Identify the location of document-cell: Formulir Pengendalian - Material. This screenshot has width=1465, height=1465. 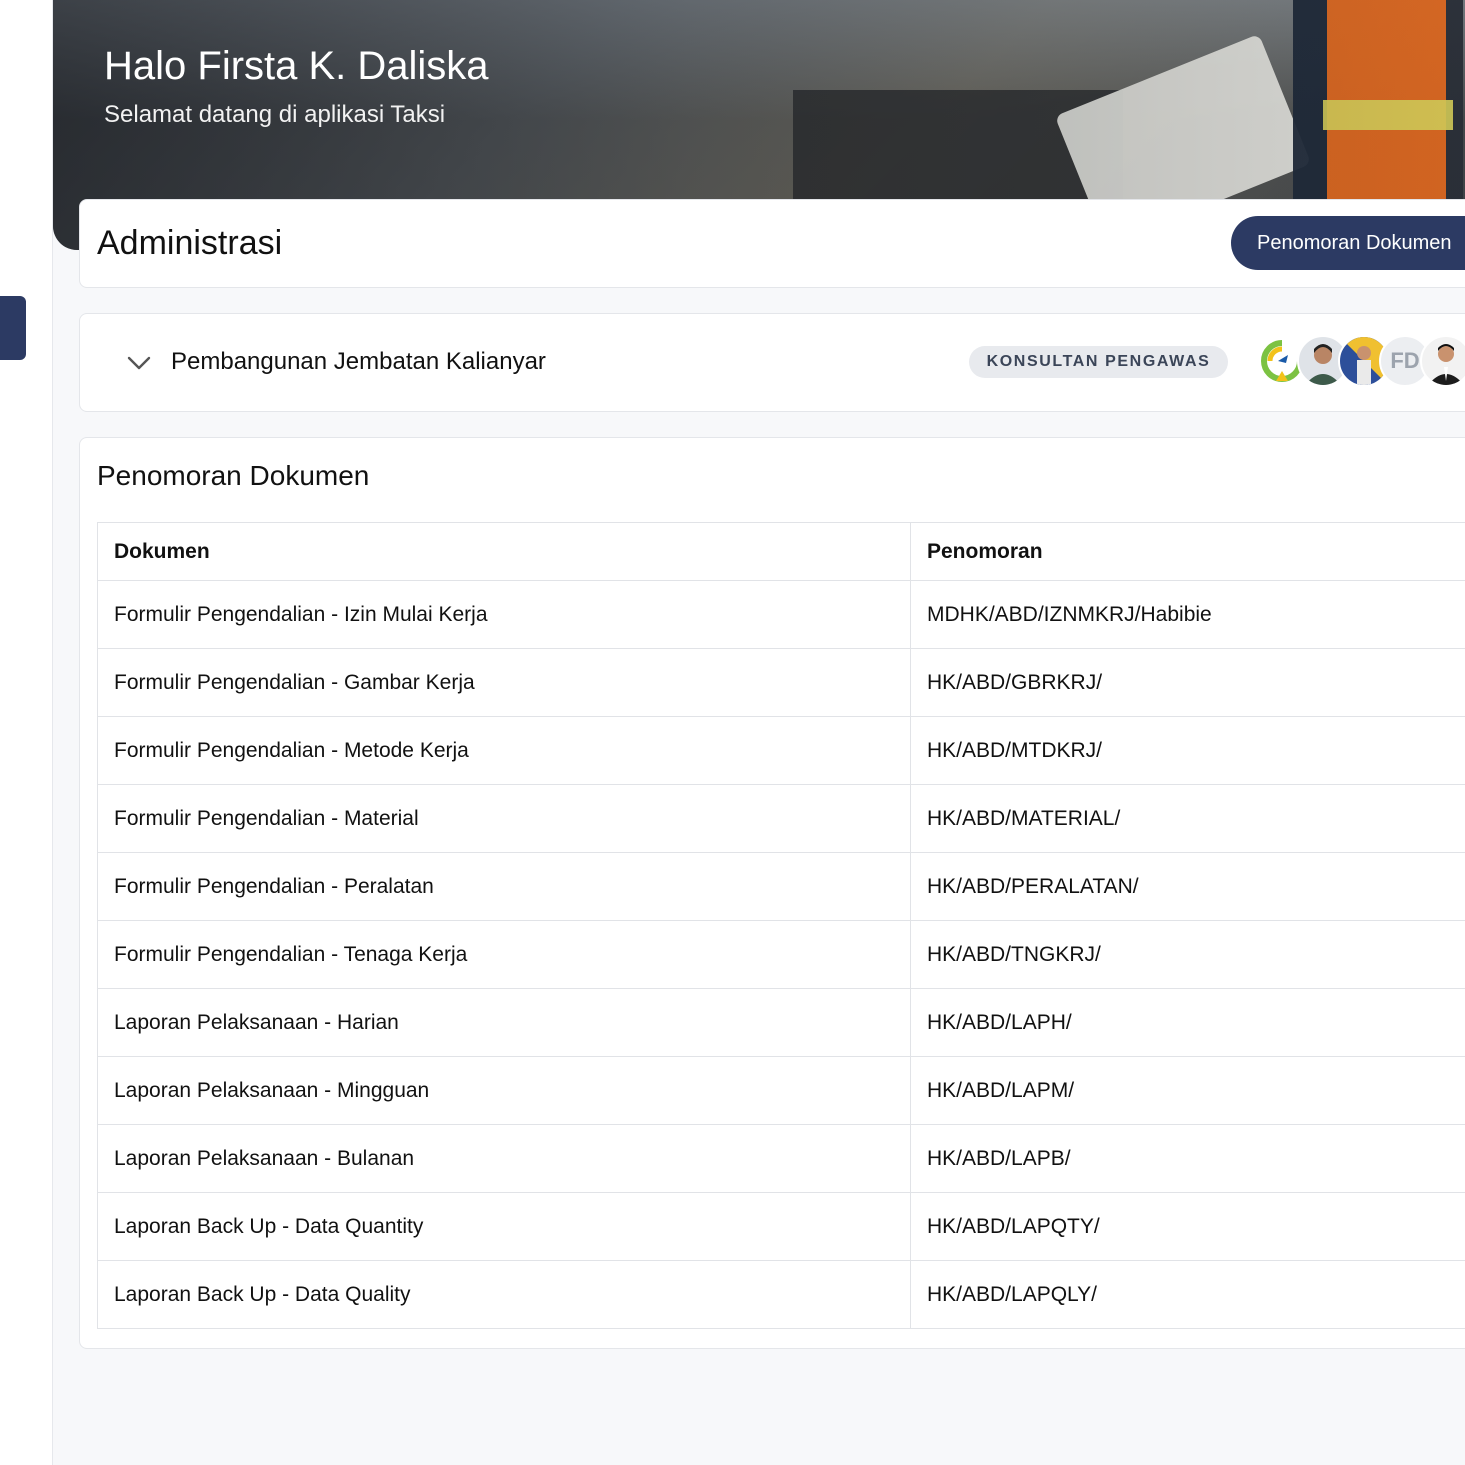
(504, 818).